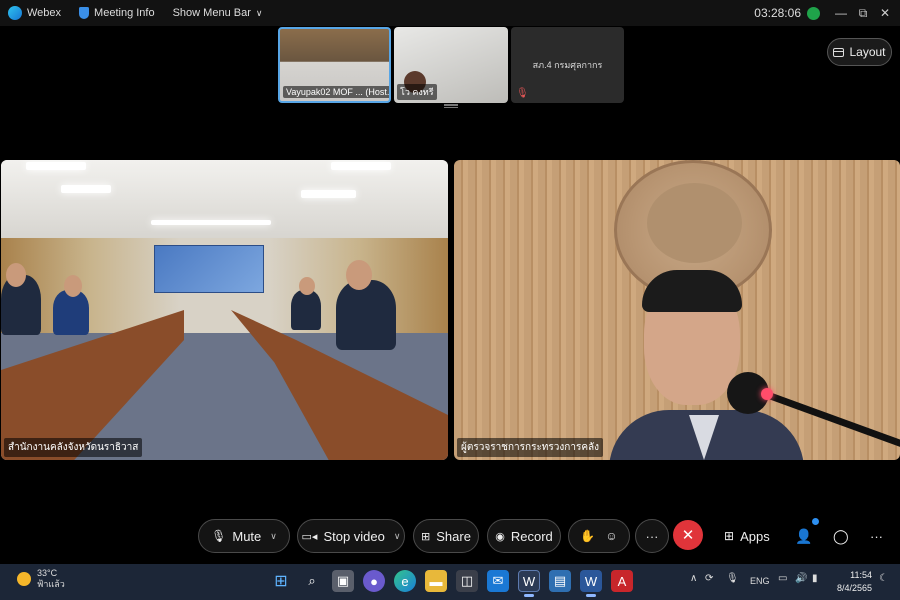 The width and height of the screenshot is (900, 600). Describe the element at coordinates (760, 581) in the screenshot. I see `input-language: ENG` at that location.